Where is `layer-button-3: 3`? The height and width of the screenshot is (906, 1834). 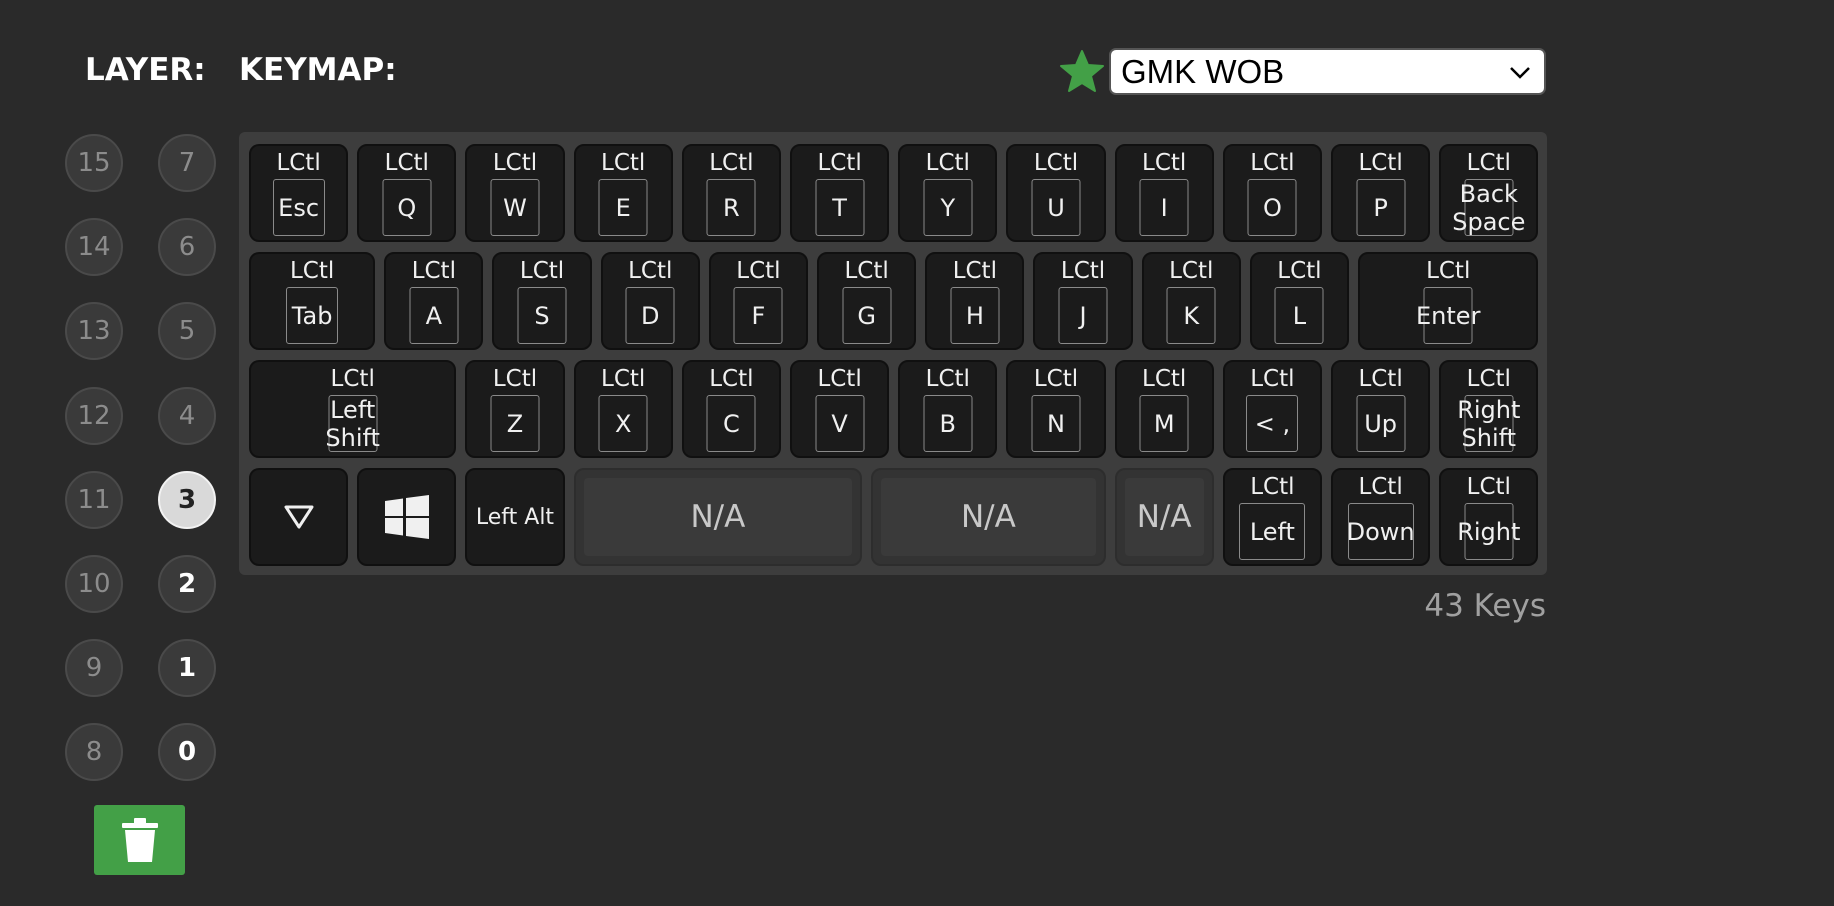
layer-button-3: 3 is located at coordinates (187, 499).